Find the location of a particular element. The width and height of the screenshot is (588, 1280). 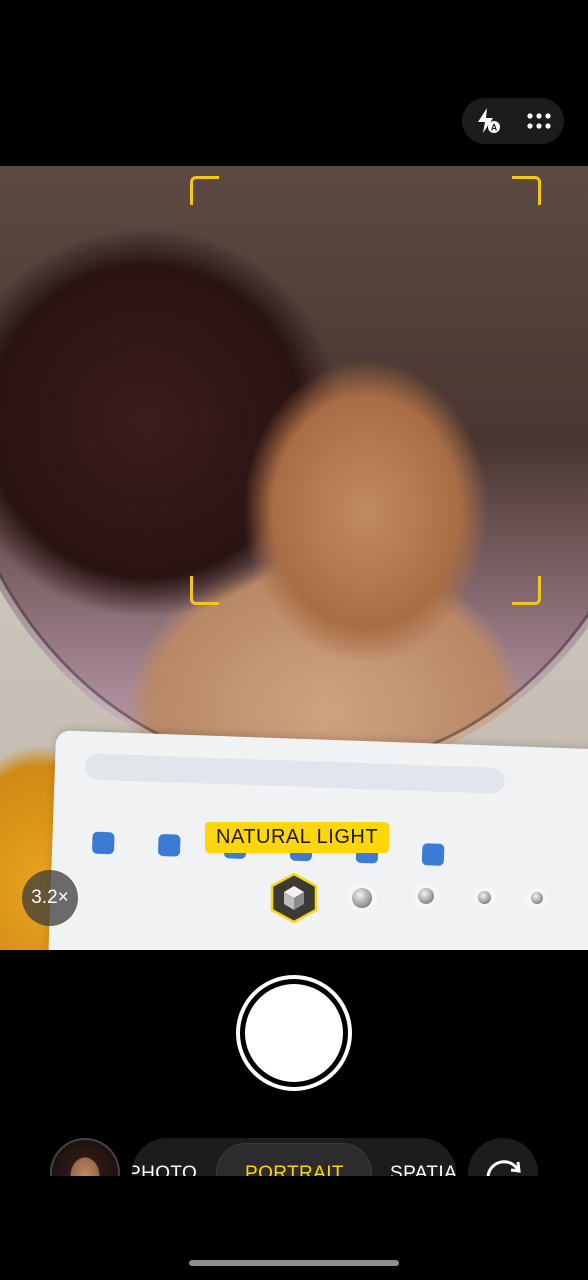

focus-bracket-bottom-left is located at coordinates (204, 590).